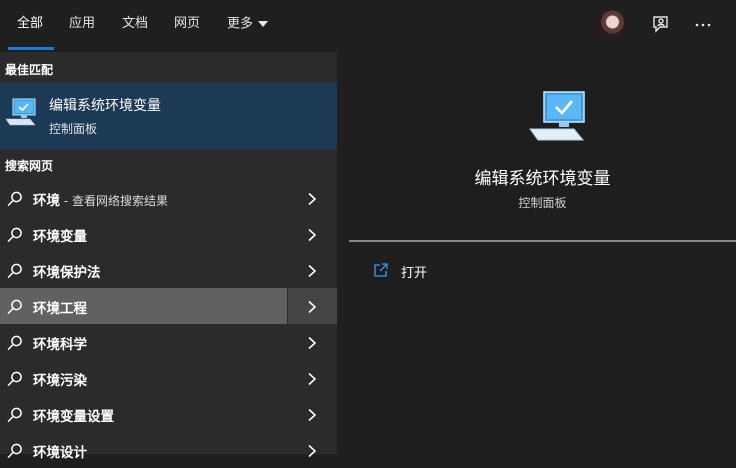 This screenshot has width=736, height=468. What do you see at coordinates (661, 25) in the screenshot?
I see `feedback-icon` at bounding box center [661, 25].